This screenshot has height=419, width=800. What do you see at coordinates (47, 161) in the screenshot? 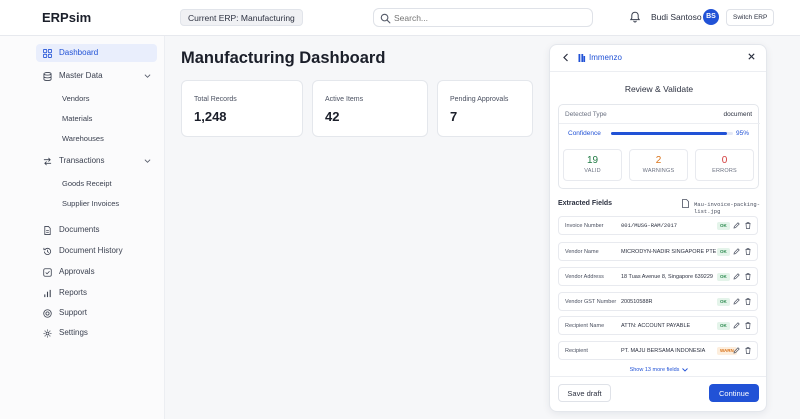
I see `swap-arrows-icon` at bounding box center [47, 161].